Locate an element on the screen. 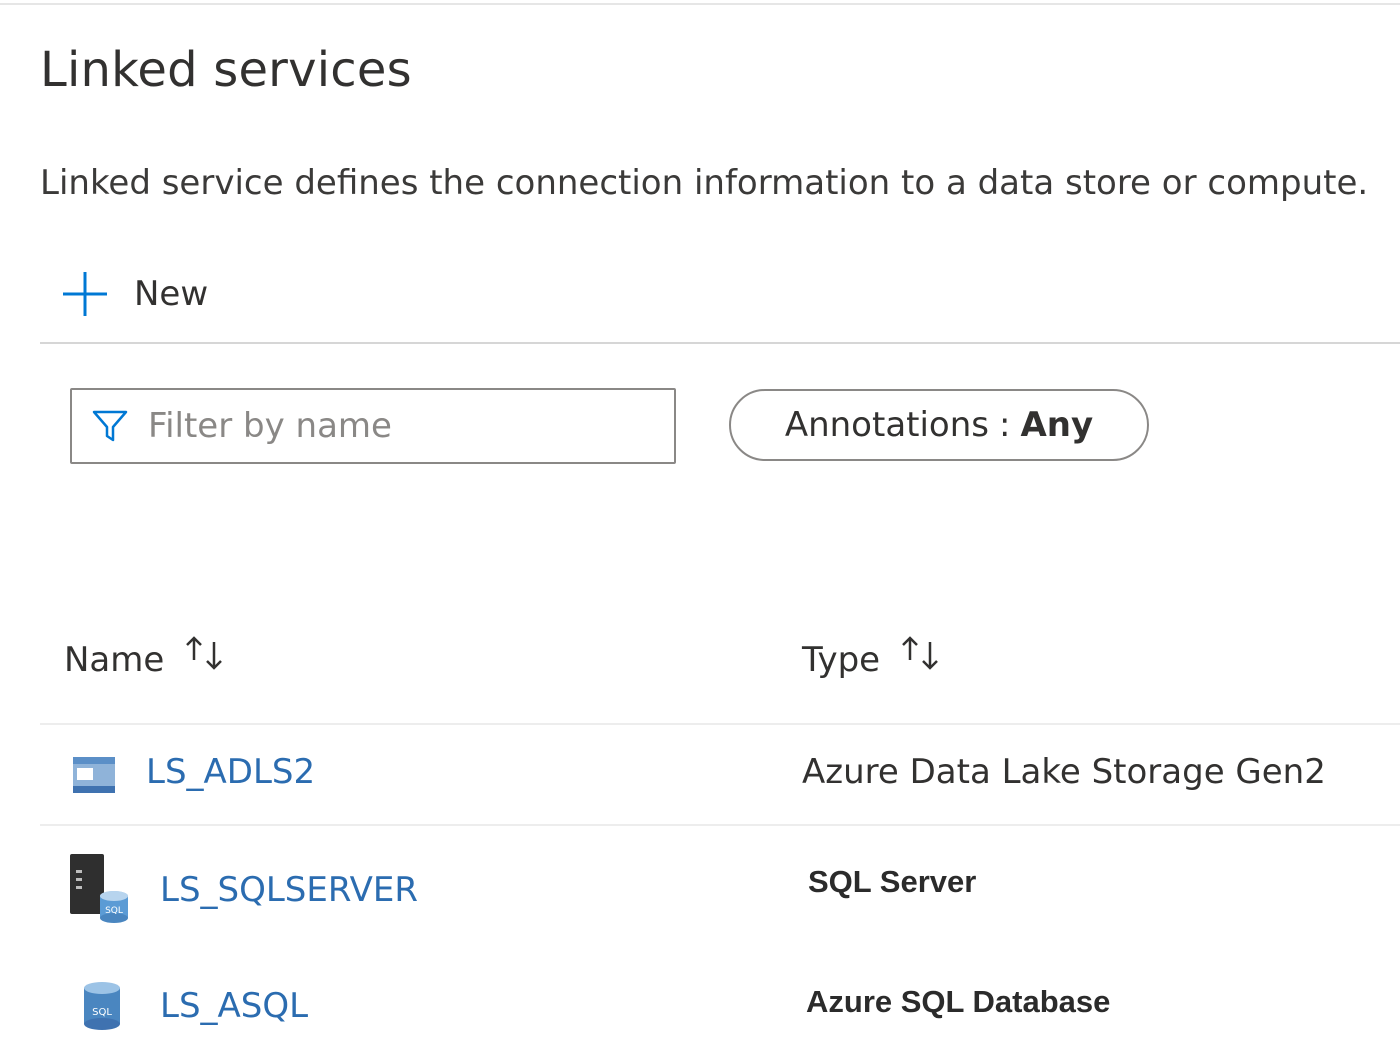 This screenshot has width=1400, height=1039. plus-icon is located at coordinates (85, 294).